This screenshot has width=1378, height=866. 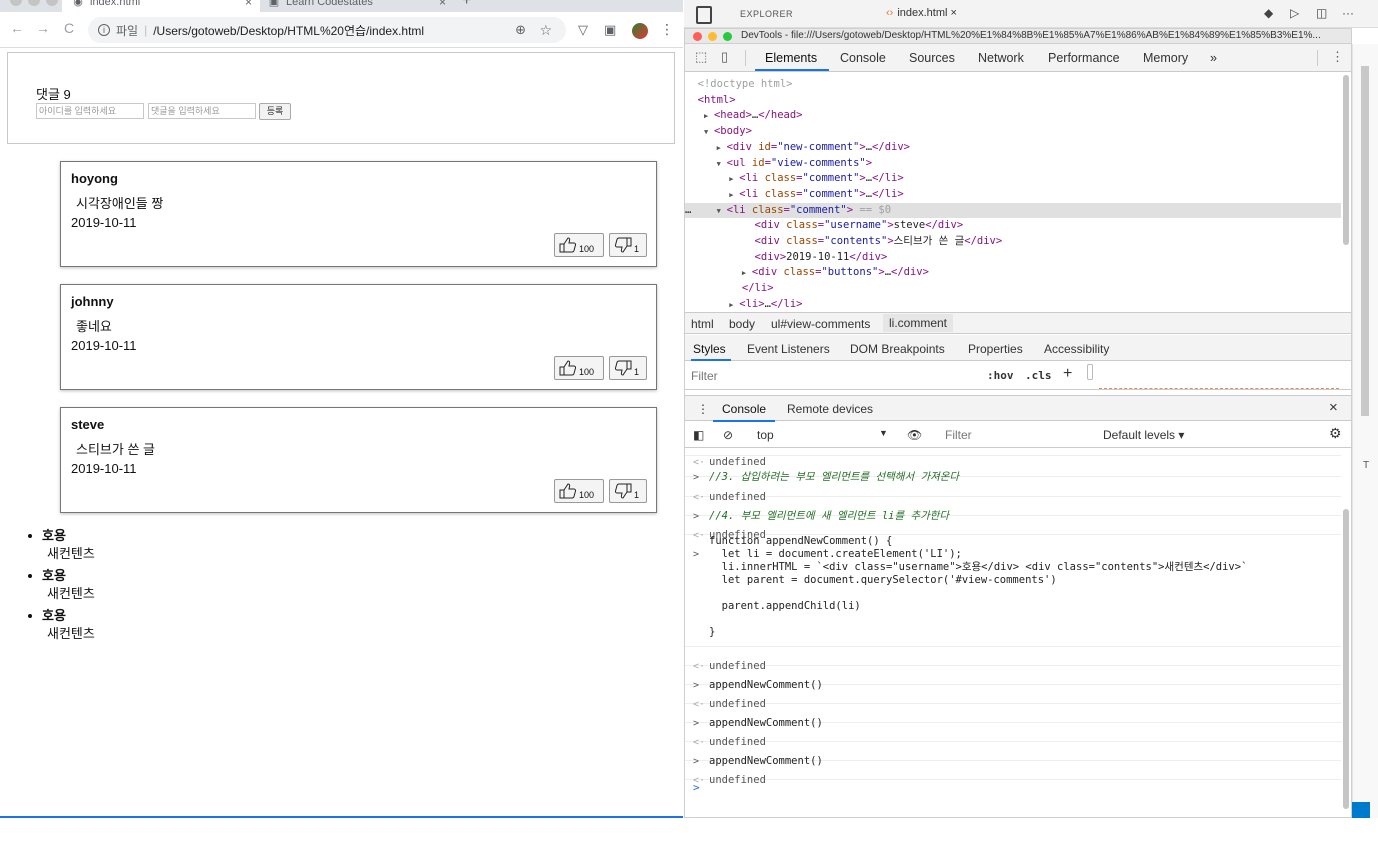 I want to click on drawer-close-icon: ×, so click(x=1333, y=407).